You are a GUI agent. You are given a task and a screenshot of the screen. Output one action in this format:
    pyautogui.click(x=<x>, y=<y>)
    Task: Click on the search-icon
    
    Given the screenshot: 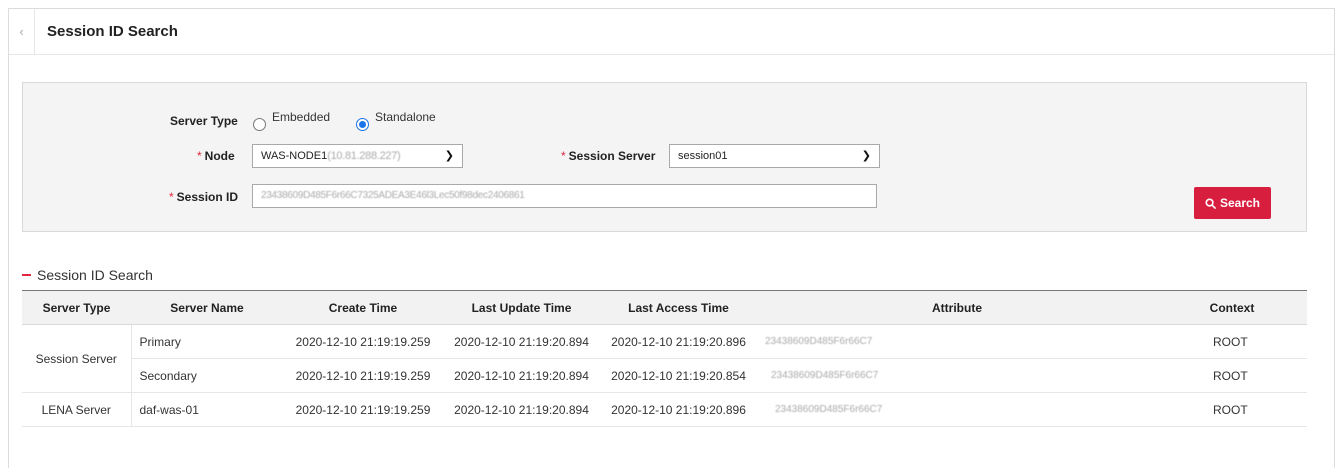 What is the action you would take?
    pyautogui.click(x=1210, y=203)
    